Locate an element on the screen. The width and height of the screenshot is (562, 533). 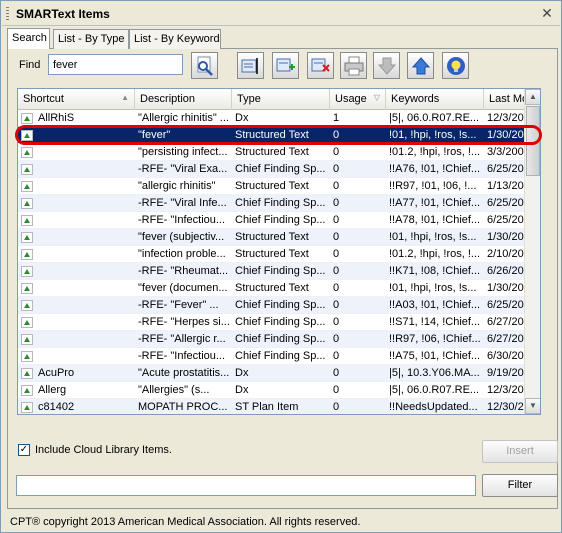
delete-item-icon is located at coordinates (320, 65).